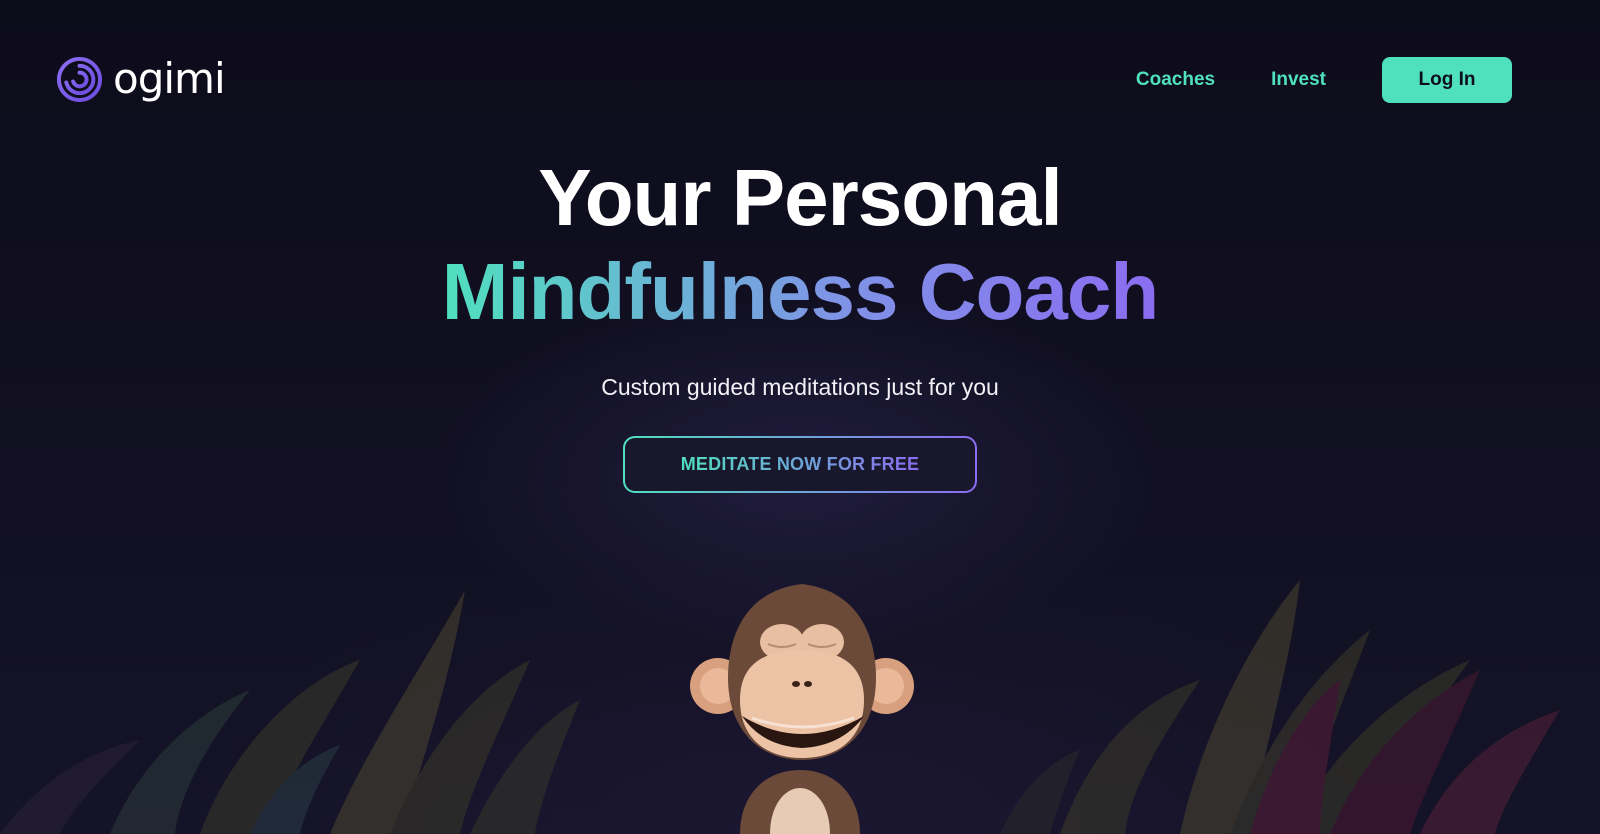 The width and height of the screenshot is (1600, 834). I want to click on main-nav: Coaches Invest Log In, so click(1324, 80).